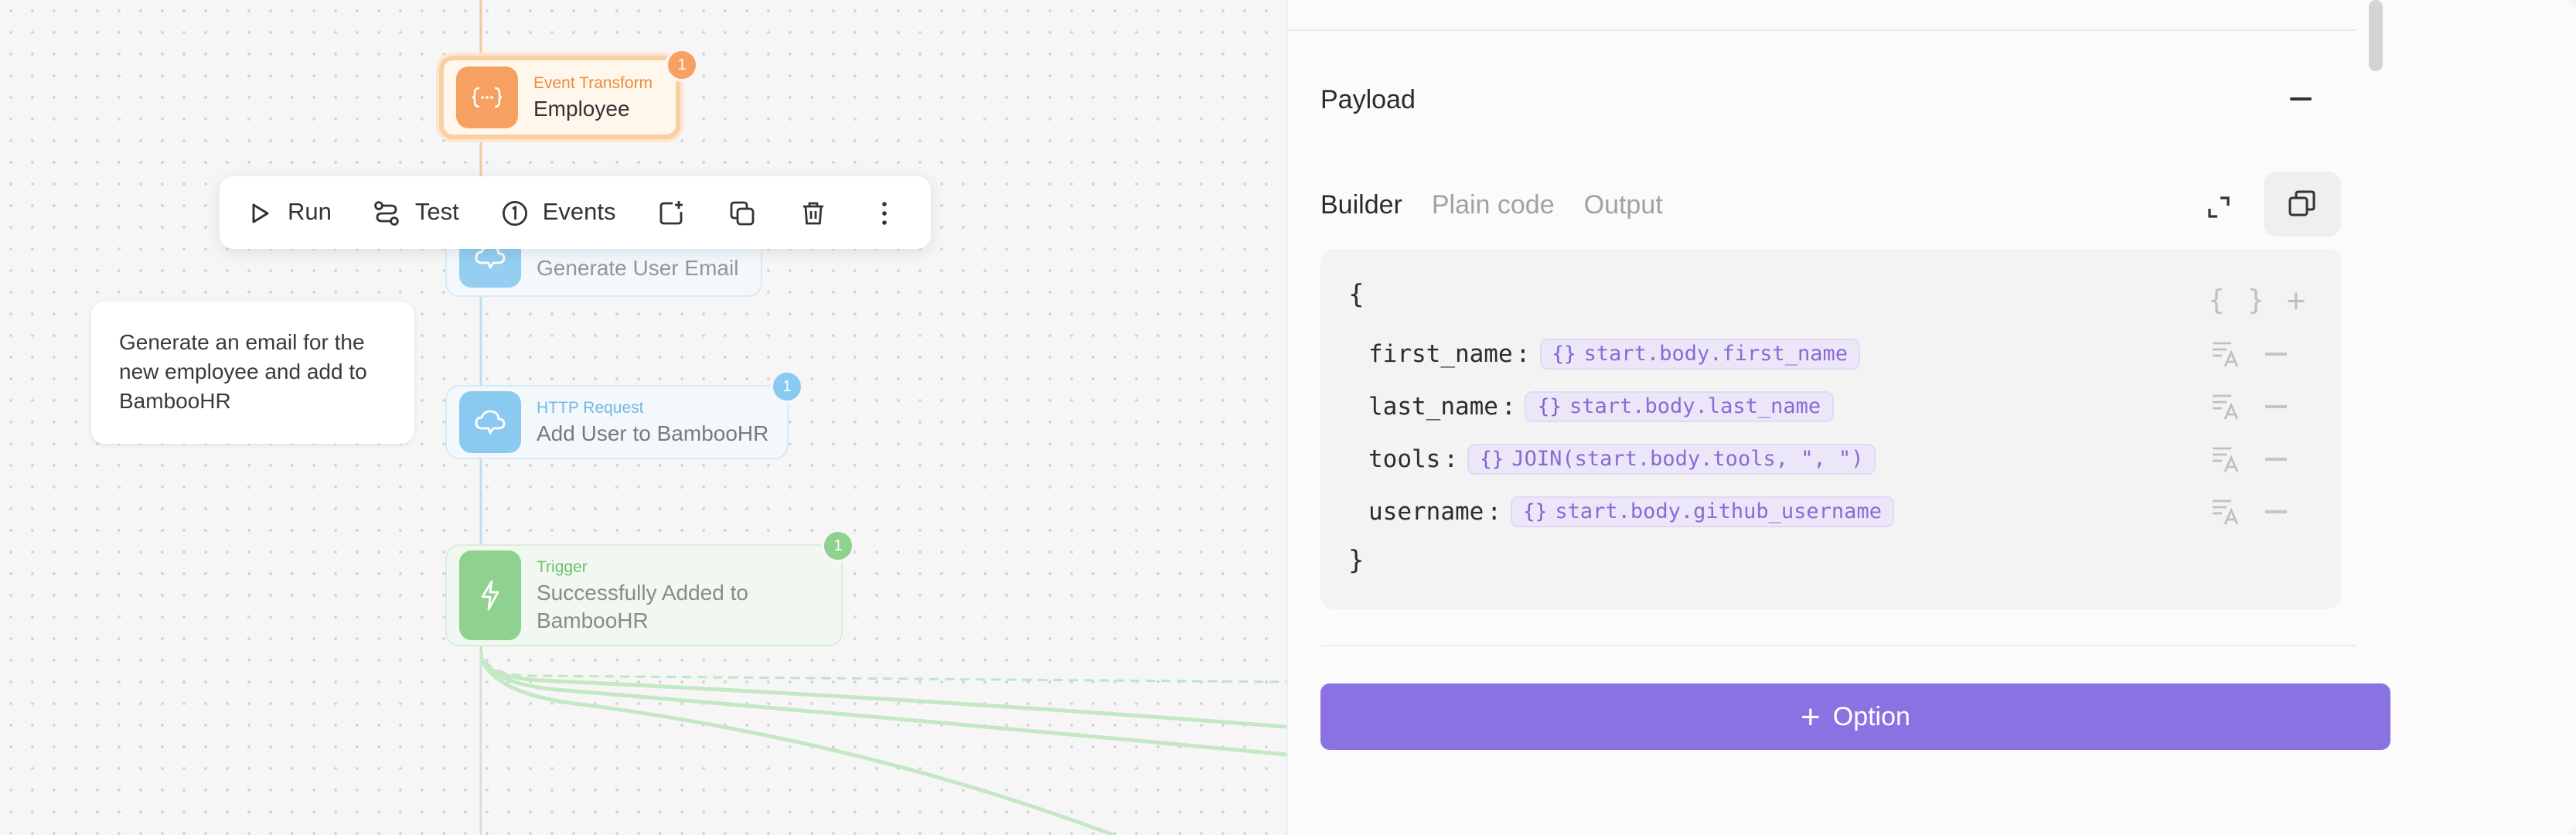  What do you see at coordinates (579, 212) in the screenshot?
I see `events-label: Events` at bounding box center [579, 212].